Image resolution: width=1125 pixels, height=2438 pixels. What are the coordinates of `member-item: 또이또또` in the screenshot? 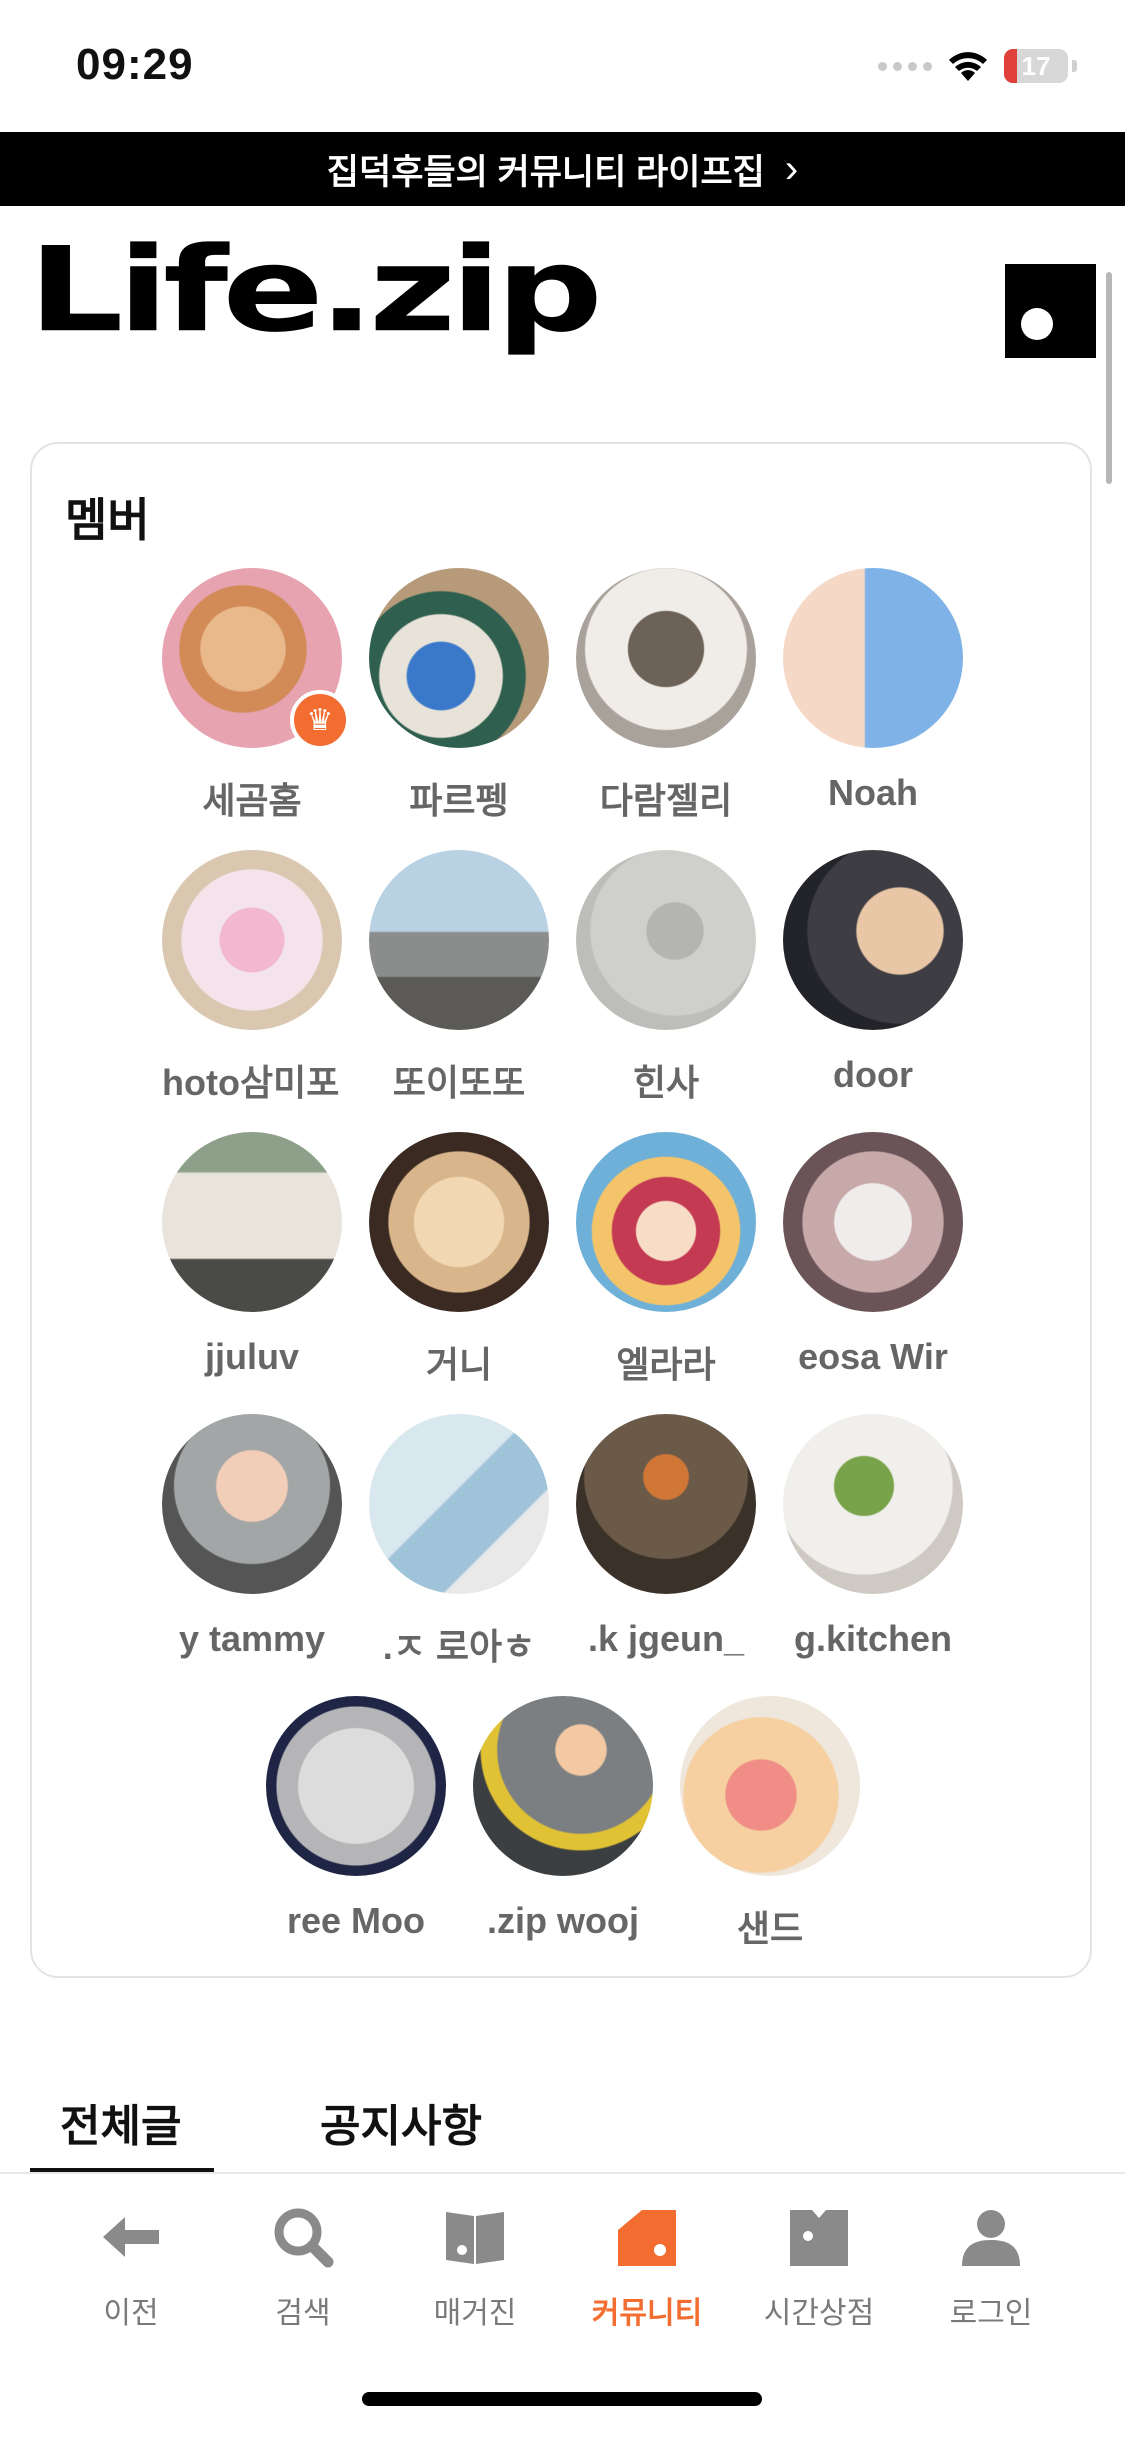 It's located at (459, 978).